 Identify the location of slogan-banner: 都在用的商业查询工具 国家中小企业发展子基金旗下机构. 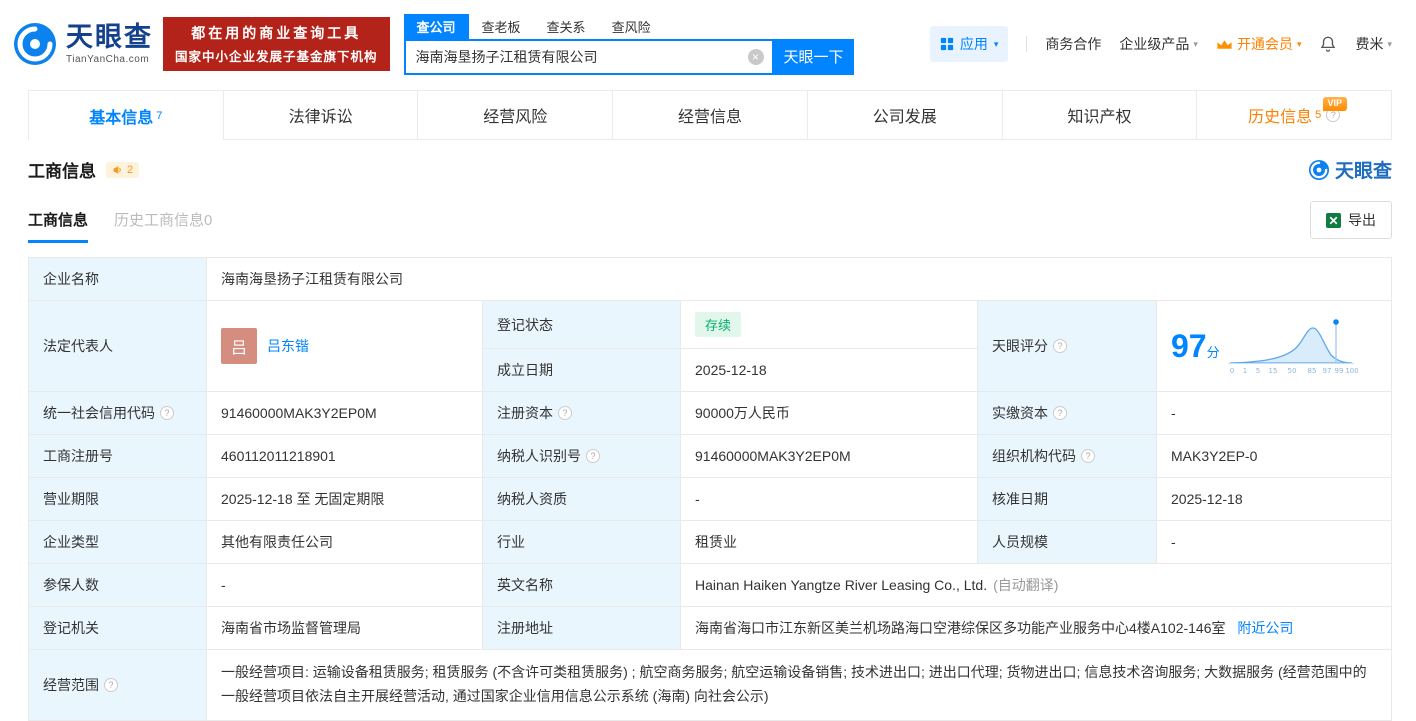
(276, 44).